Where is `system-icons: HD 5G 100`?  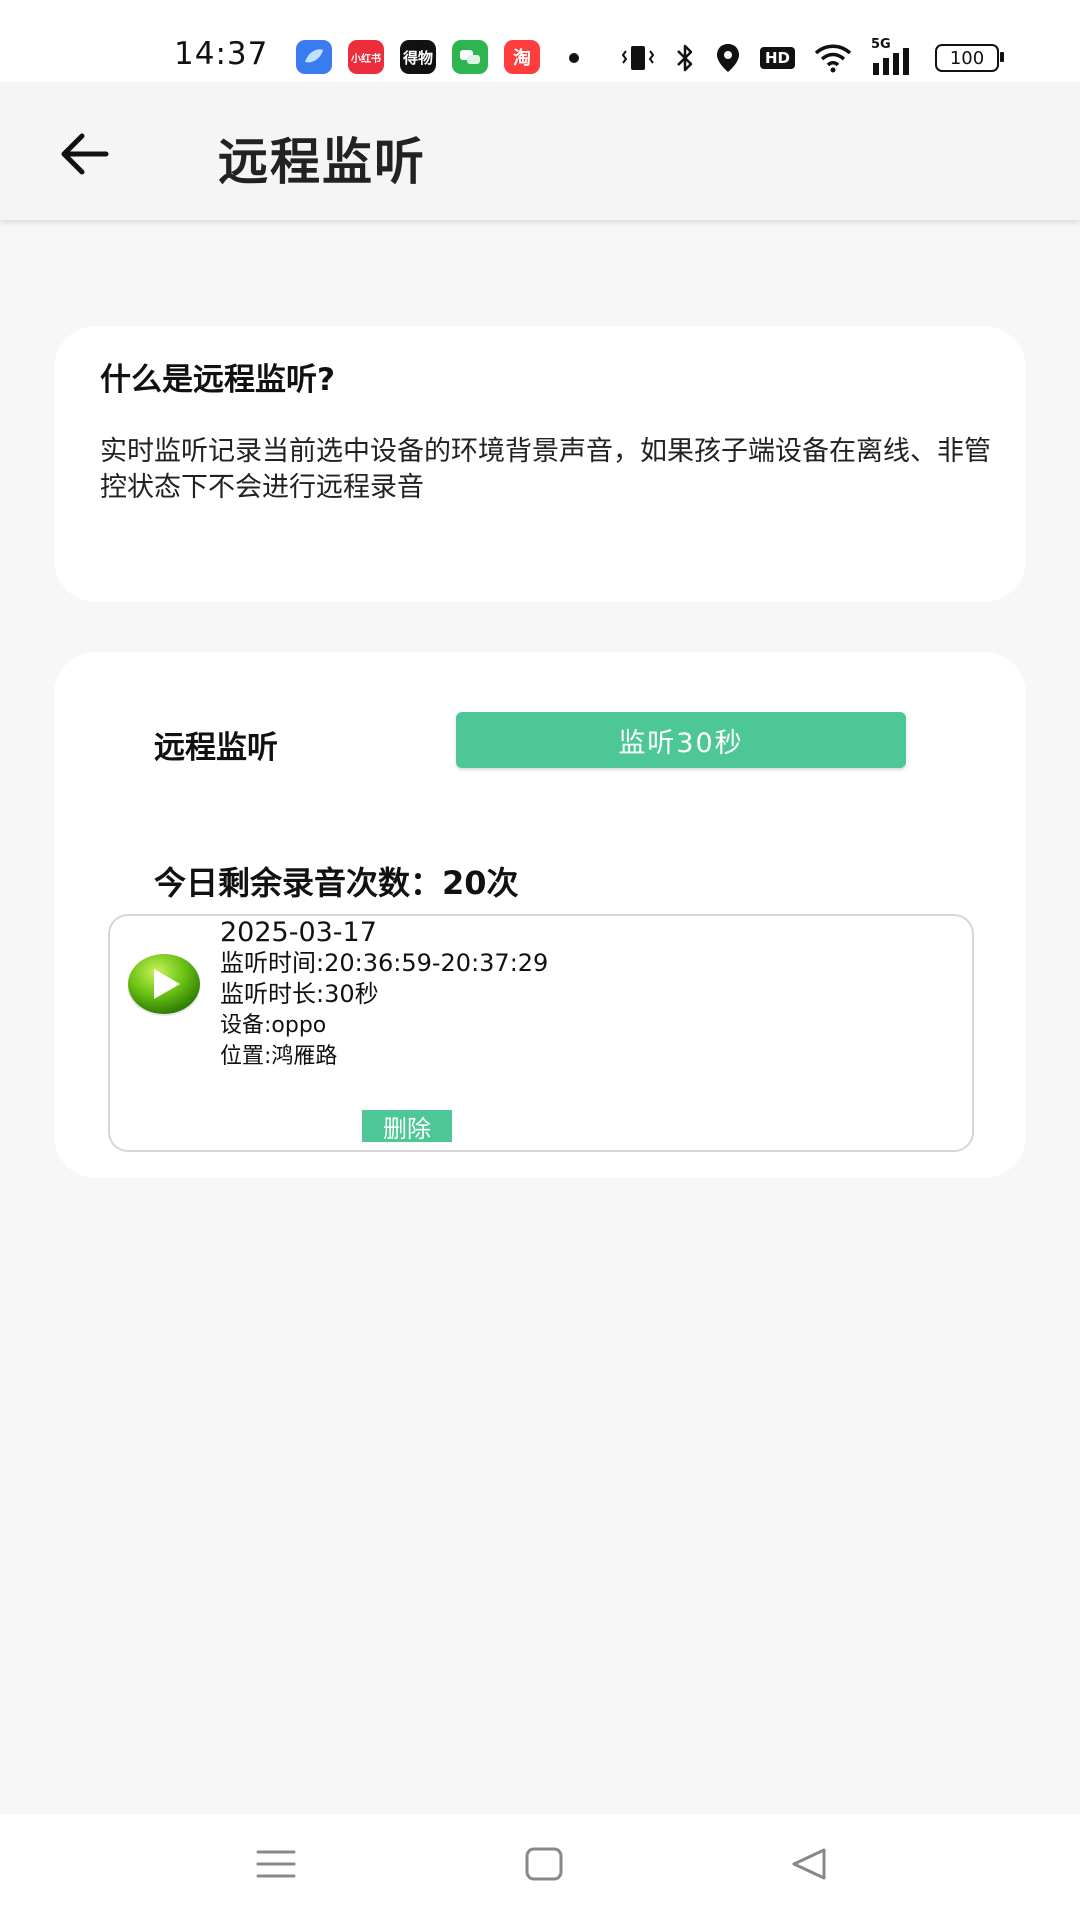 system-icons: HD 5G 100 is located at coordinates (812, 57).